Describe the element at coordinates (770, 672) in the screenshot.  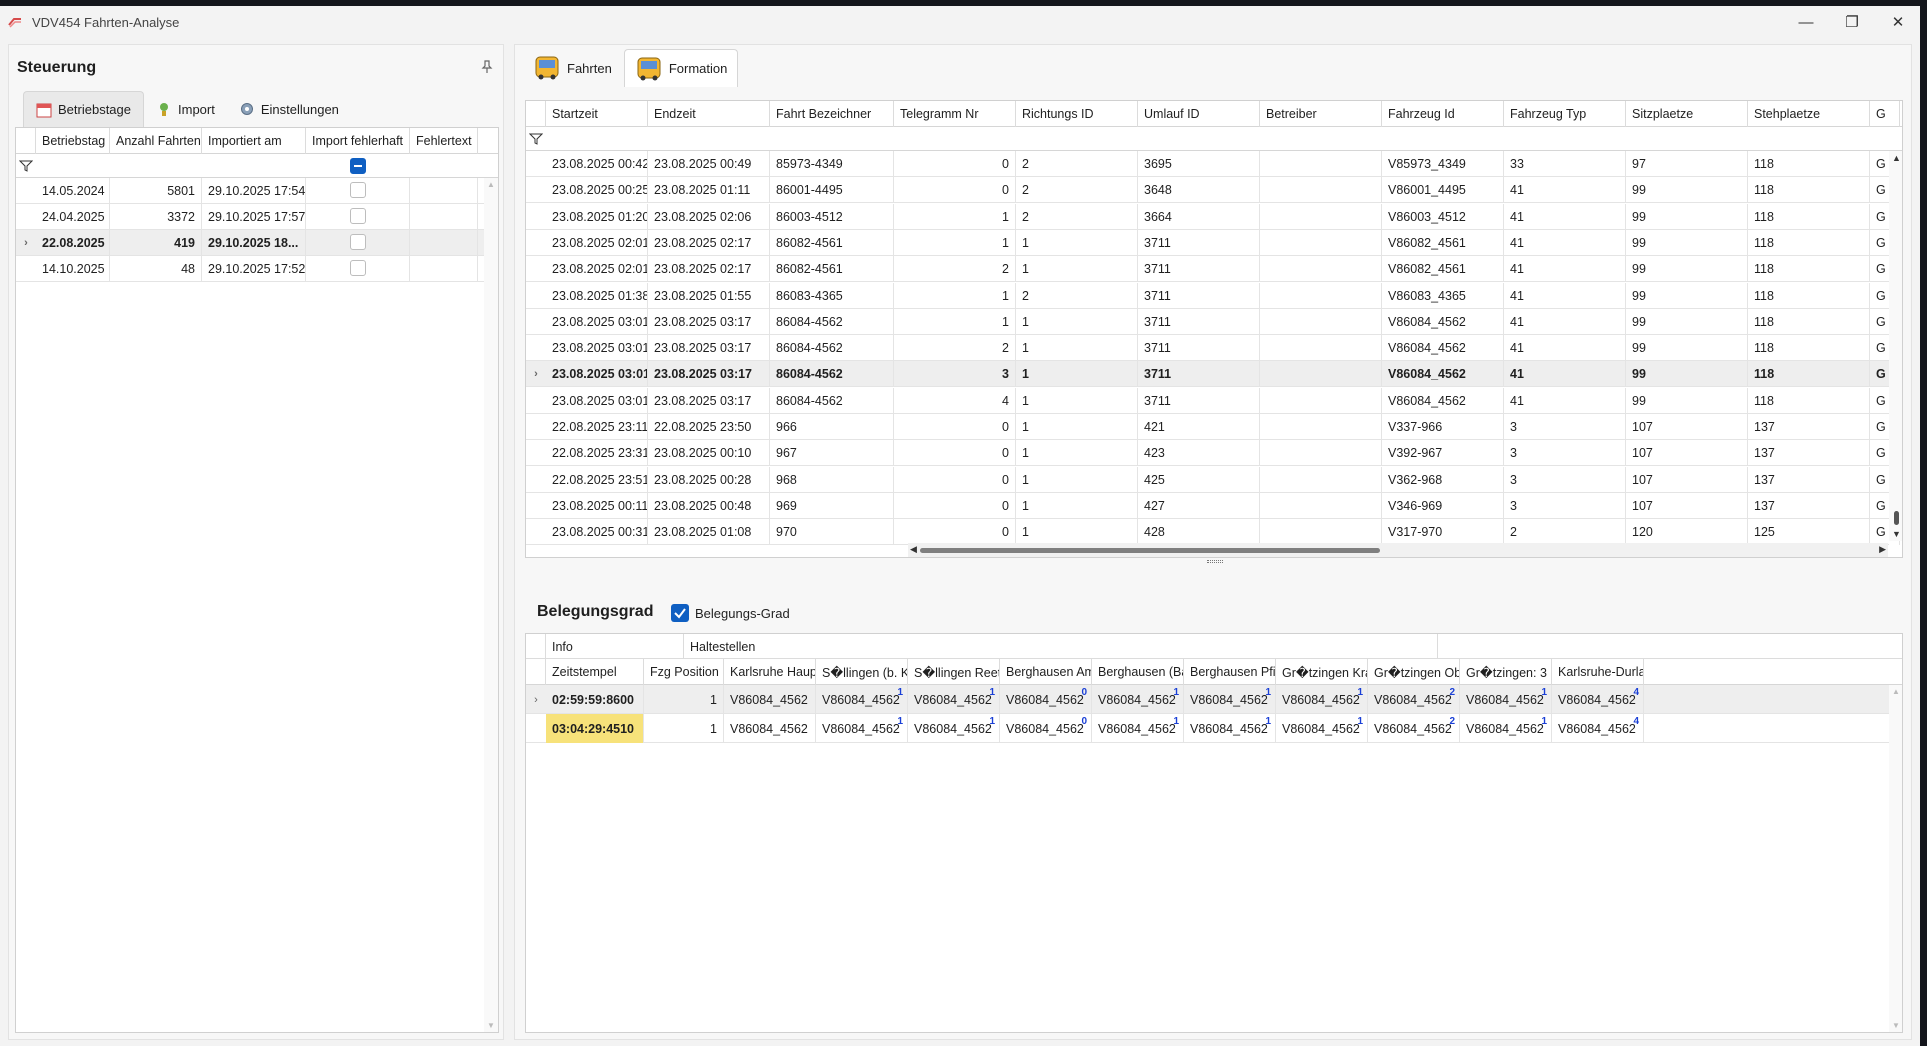
I see `col-beleg-2: Karlsruhe Haup` at that location.